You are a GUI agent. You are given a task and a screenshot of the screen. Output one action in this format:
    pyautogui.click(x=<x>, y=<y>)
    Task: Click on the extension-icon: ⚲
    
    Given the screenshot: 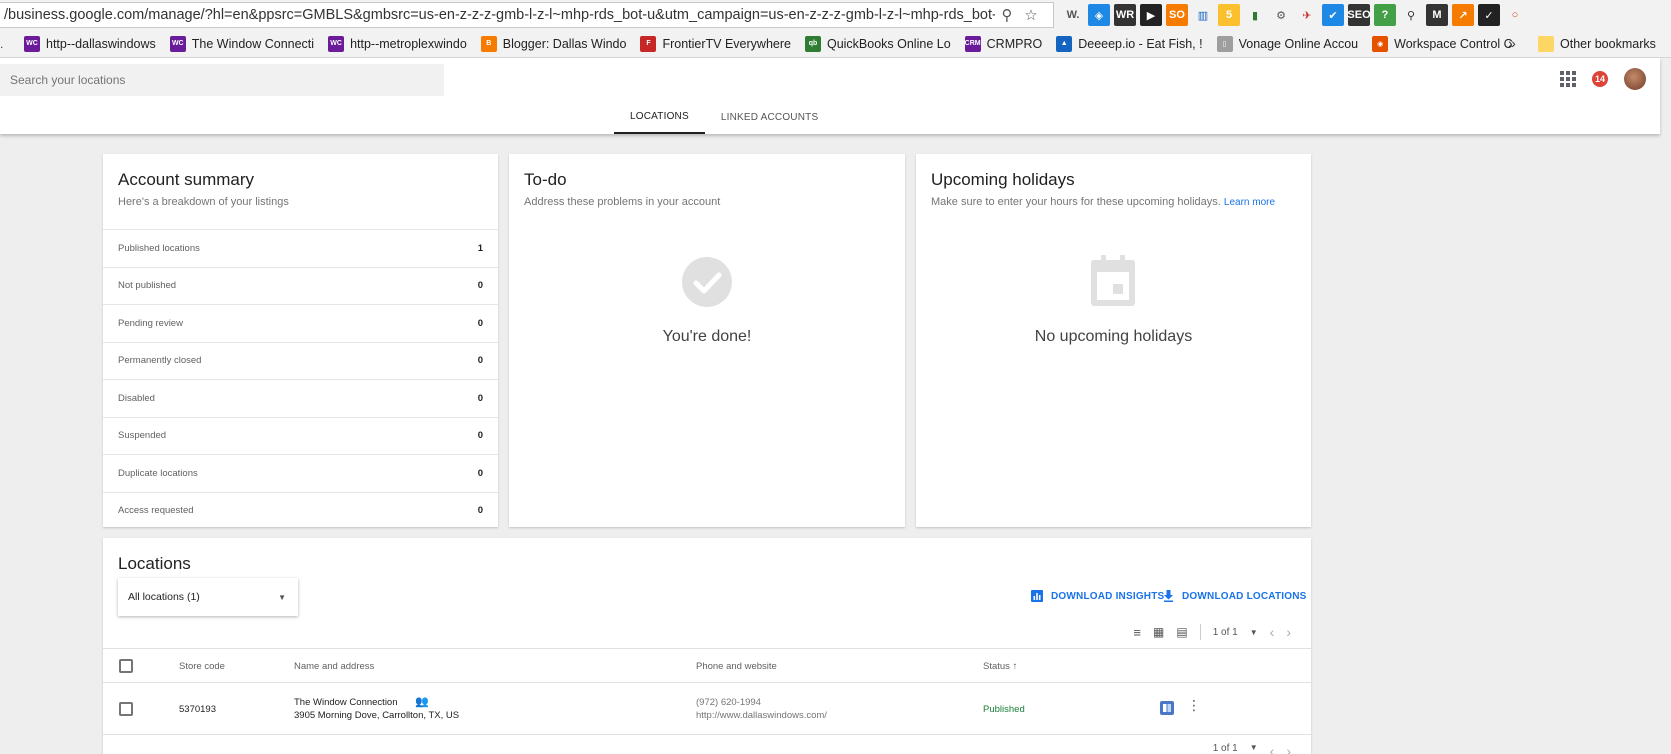 What is the action you would take?
    pyautogui.click(x=1411, y=15)
    